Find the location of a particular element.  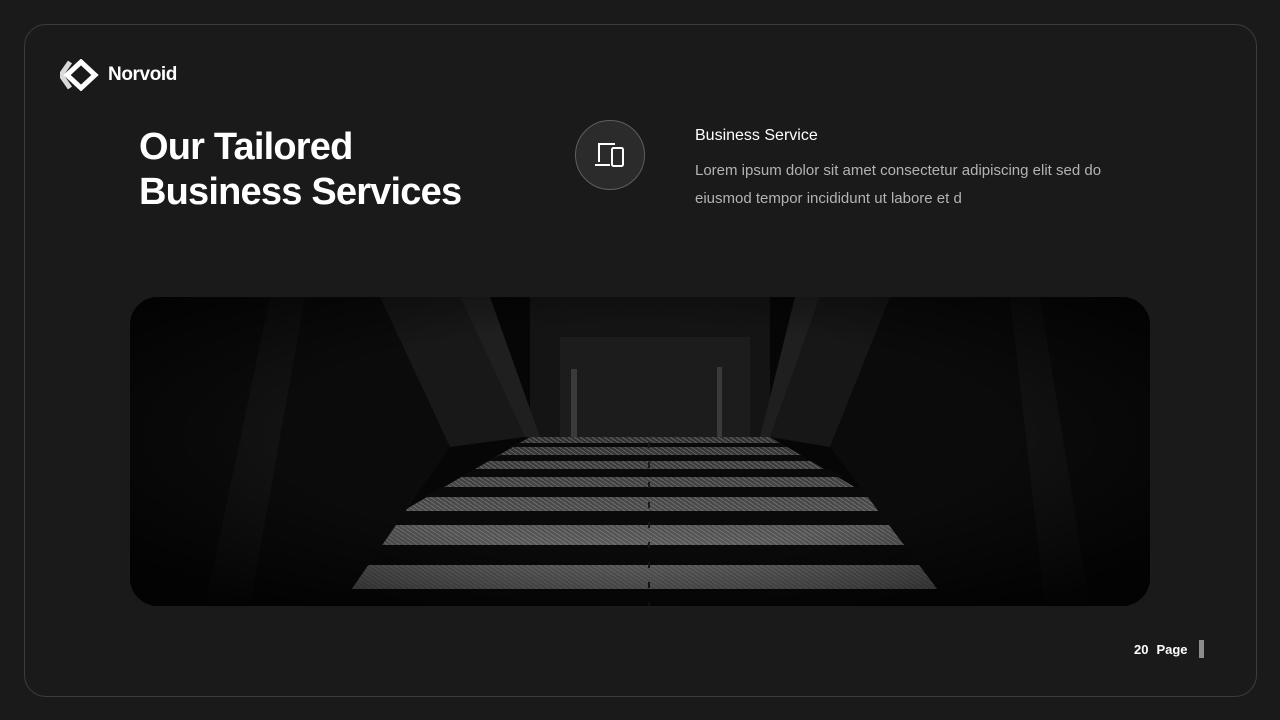

brand-name: Norvoid is located at coordinates (142, 74).